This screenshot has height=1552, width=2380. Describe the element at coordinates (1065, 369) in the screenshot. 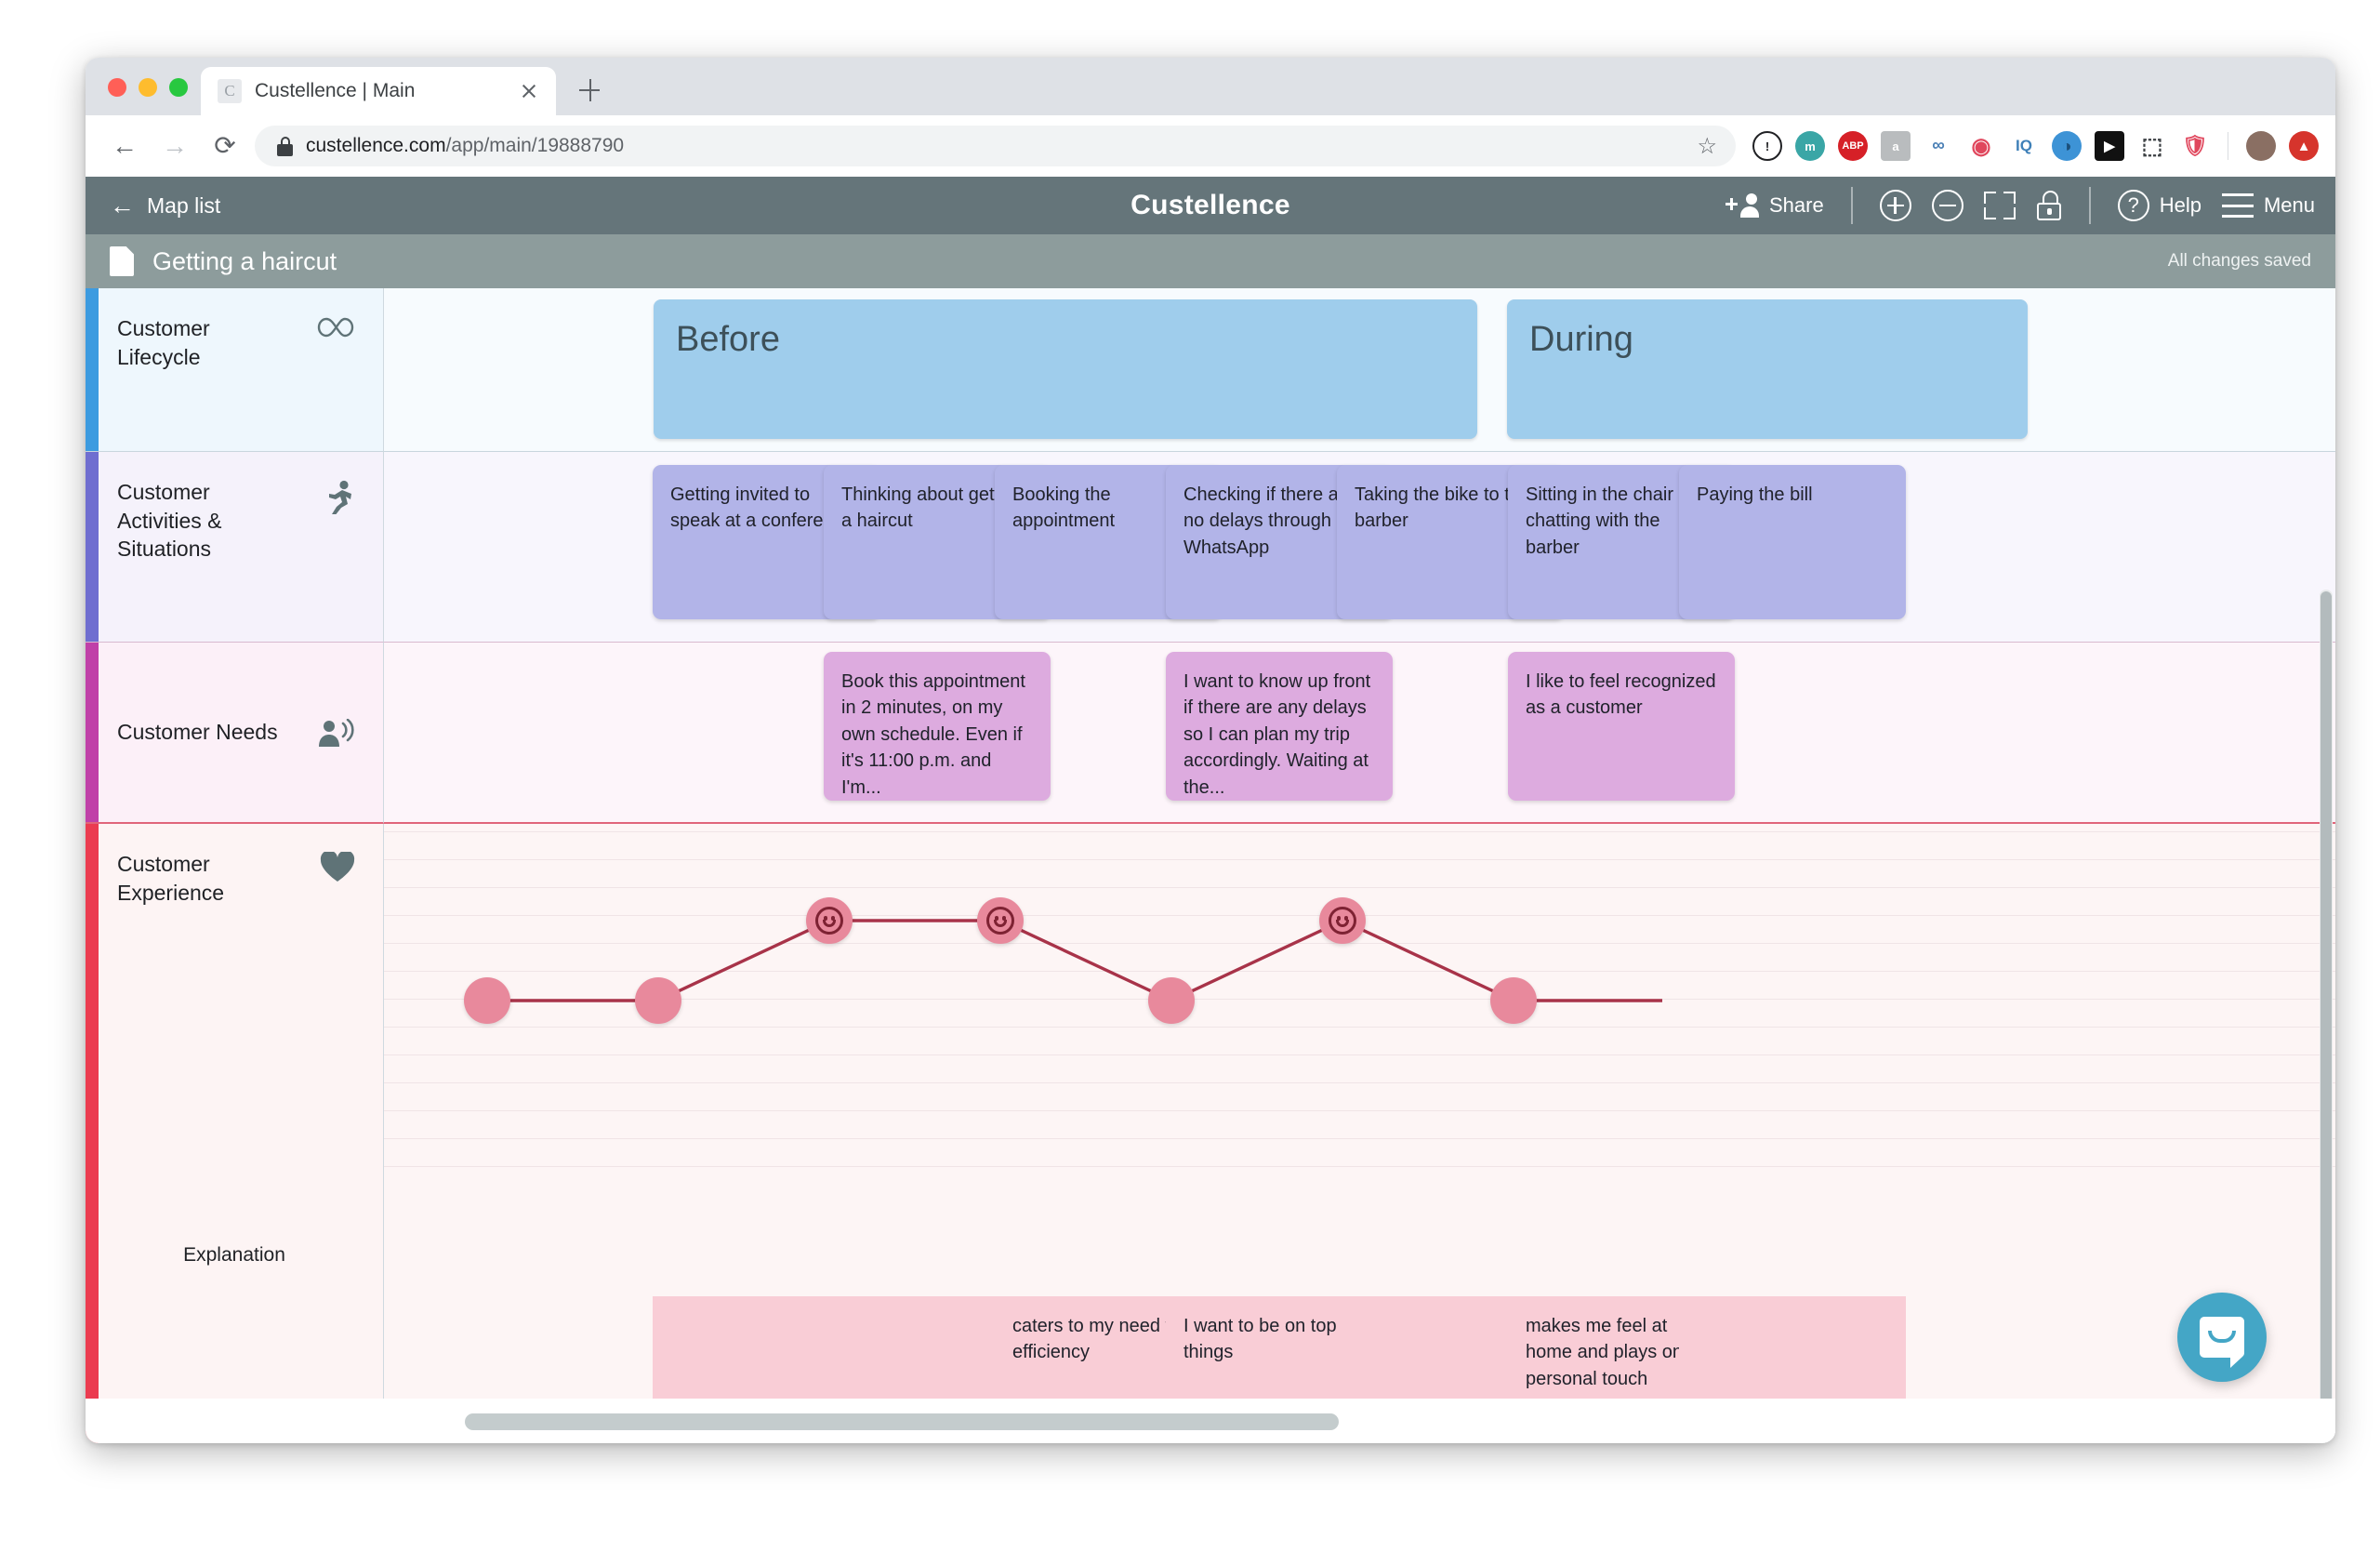

I see `lifecycle-phase: Before` at that location.